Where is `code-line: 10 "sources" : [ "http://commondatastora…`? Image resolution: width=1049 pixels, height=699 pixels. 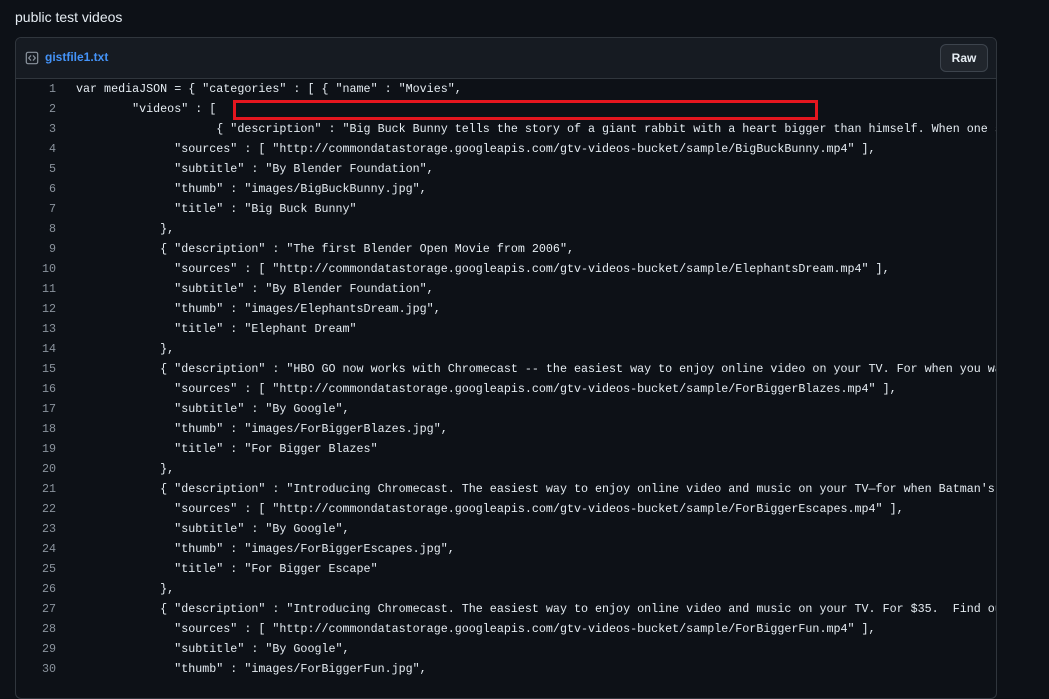
code-line: 10 "sources" : [ "http://commondatastora… is located at coordinates (506, 269).